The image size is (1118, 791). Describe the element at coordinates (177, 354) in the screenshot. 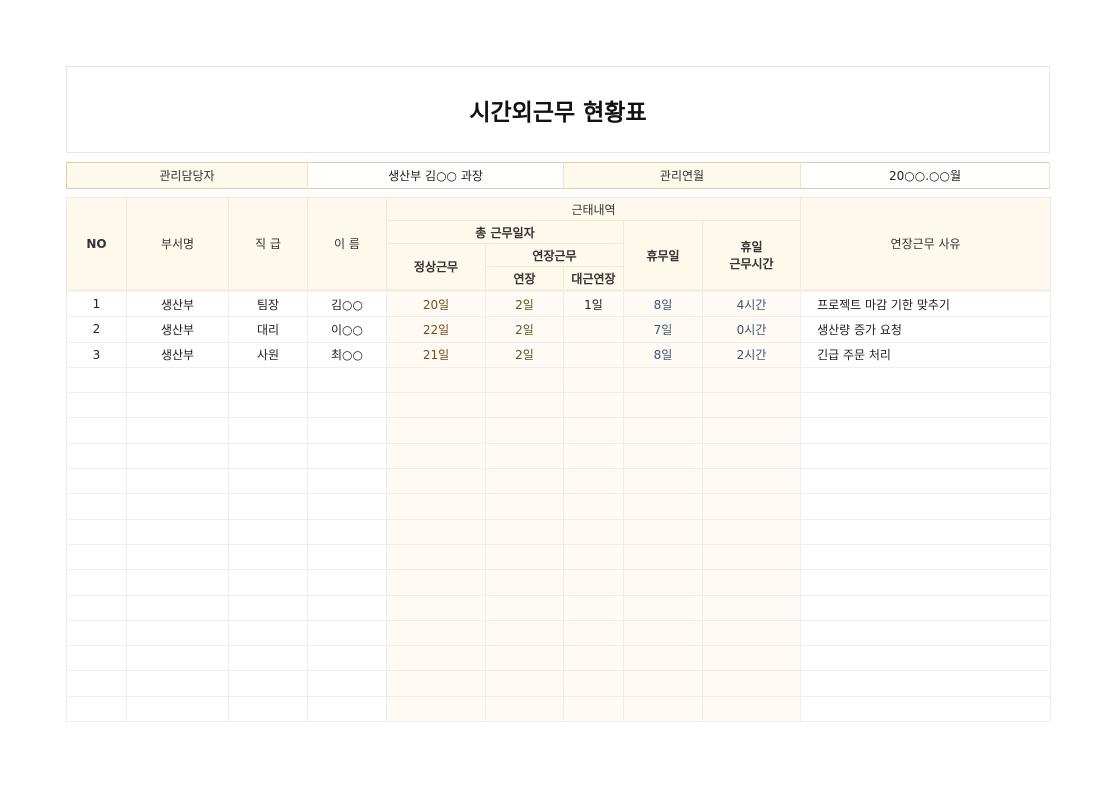

I see `cell-dept: 생산부` at that location.